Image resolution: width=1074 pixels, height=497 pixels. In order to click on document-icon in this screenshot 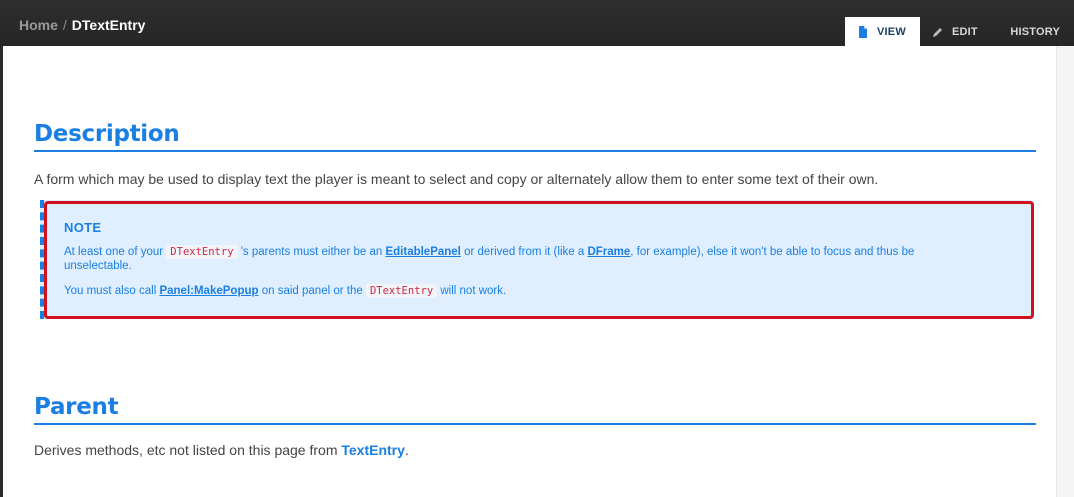, I will do `click(863, 31)`.